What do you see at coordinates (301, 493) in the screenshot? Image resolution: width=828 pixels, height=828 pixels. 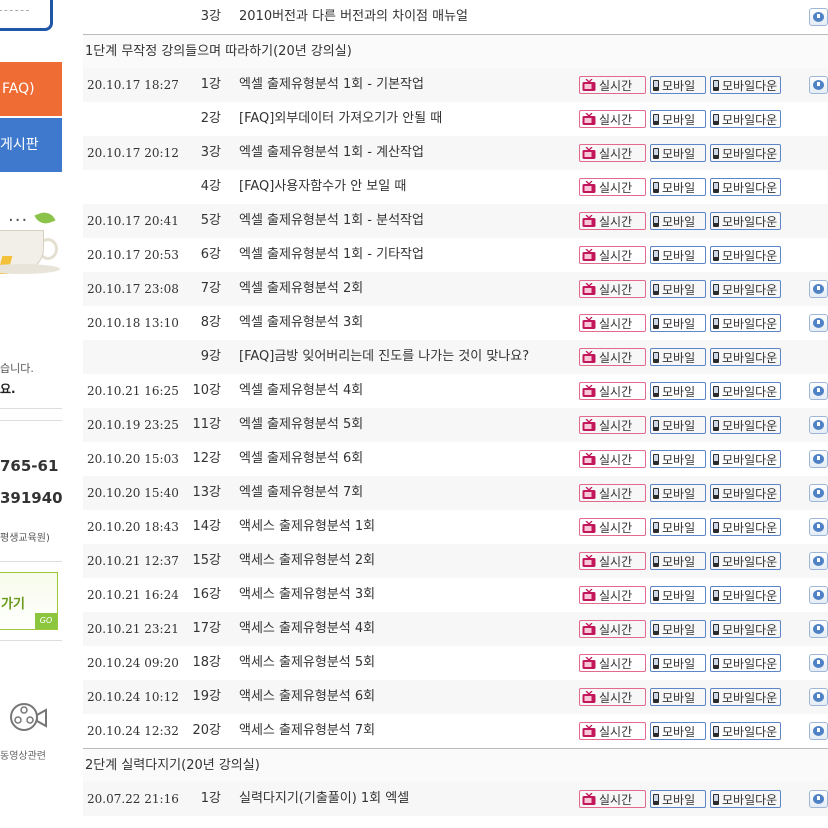 I see `lecture-title: 엑셀 출제유형분석 7회` at bounding box center [301, 493].